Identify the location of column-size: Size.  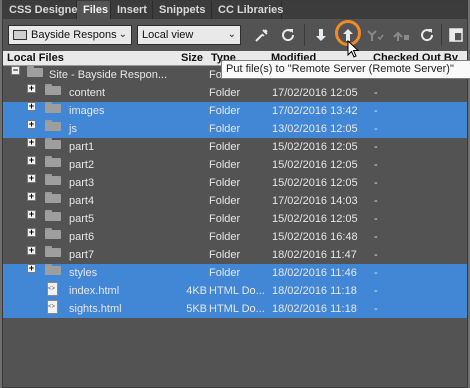
(195, 58).